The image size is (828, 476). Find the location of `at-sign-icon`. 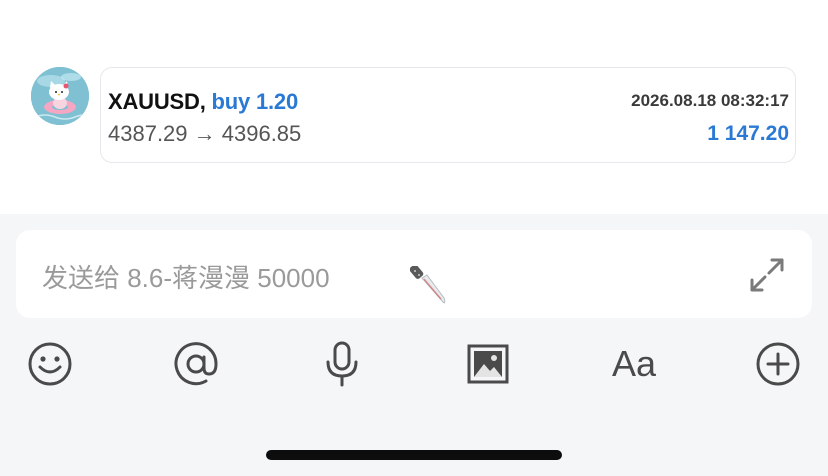

at-sign-icon is located at coordinates (196, 364).